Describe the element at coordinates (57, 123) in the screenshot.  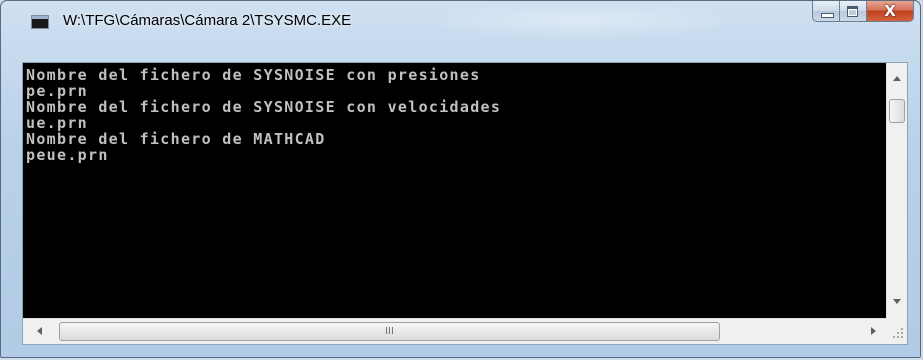
I see `console-line-4: ue.prn` at that location.